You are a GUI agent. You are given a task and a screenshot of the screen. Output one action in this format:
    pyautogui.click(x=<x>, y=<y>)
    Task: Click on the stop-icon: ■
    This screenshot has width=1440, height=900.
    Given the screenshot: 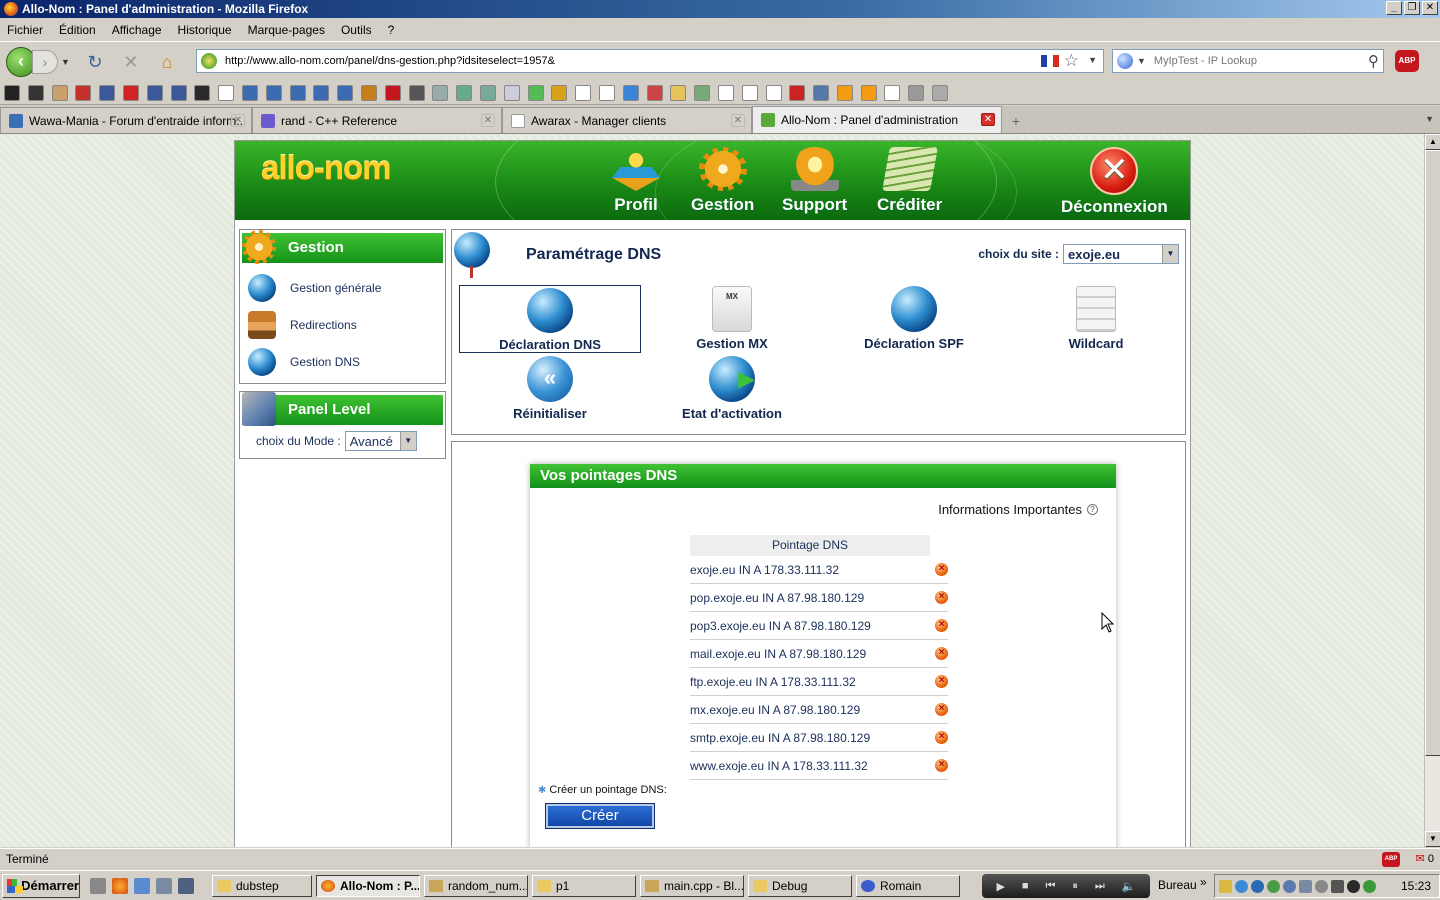 What is the action you would take?
    pyautogui.click(x=1025, y=886)
    